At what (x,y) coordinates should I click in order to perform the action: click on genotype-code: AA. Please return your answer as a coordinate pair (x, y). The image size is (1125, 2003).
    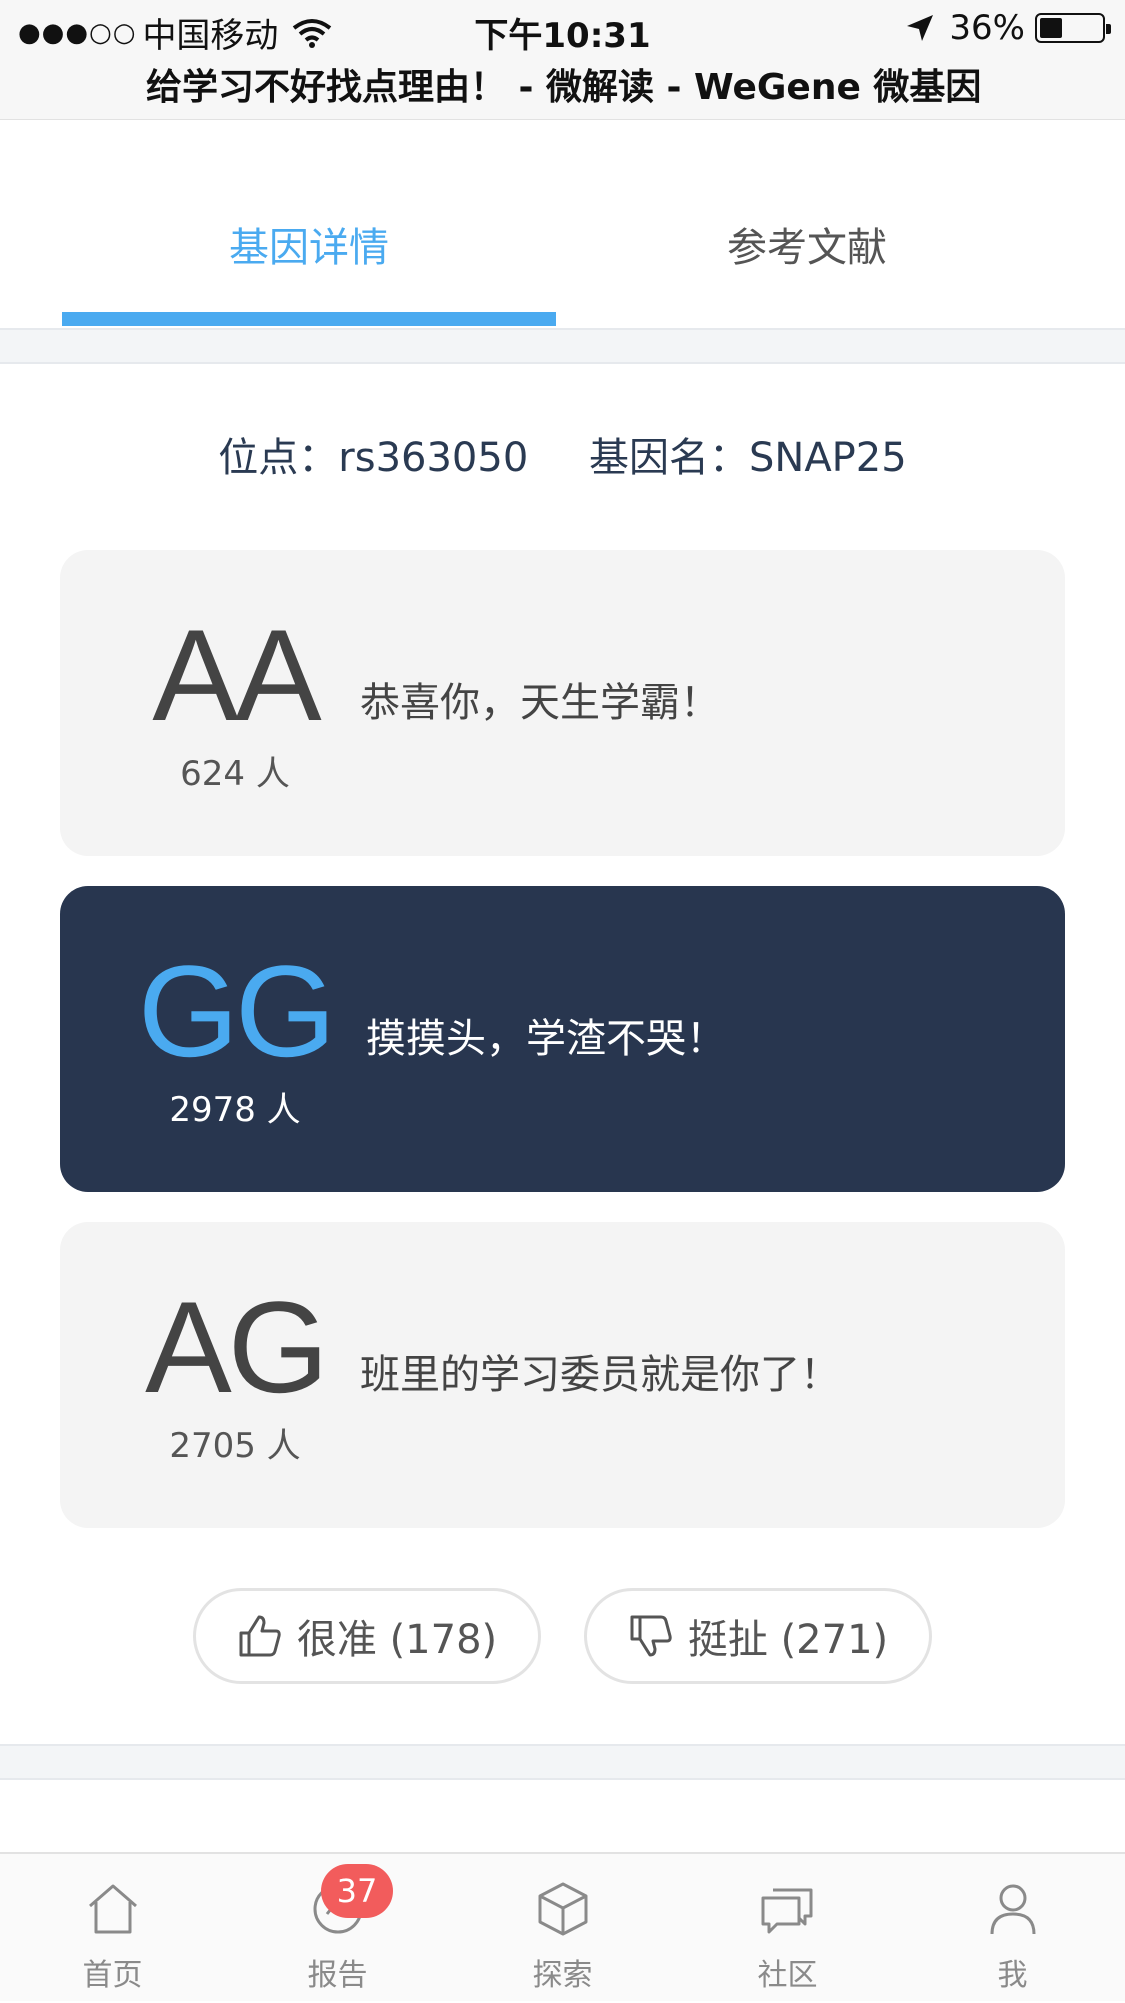
    Looking at the image, I should click on (236, 675).